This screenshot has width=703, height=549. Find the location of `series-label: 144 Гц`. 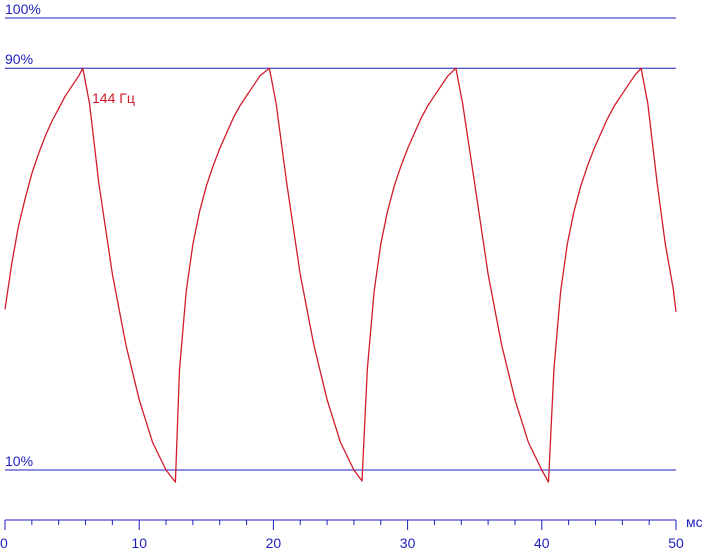

series-label: 144 Гц is located at coordinates (113, 98).